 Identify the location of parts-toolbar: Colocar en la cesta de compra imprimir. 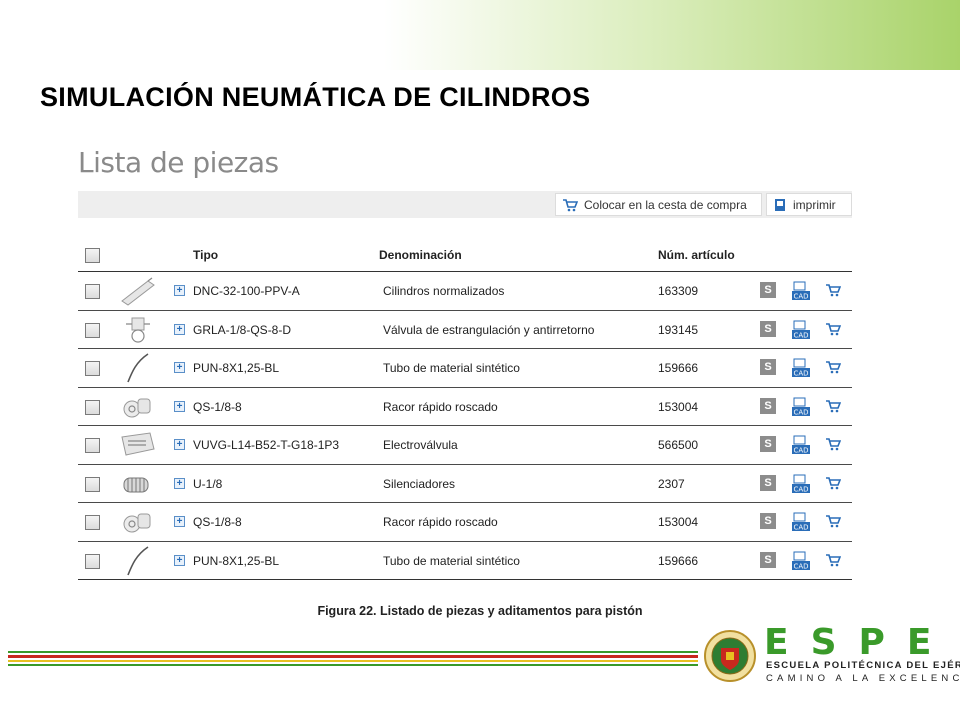
(465, 204).